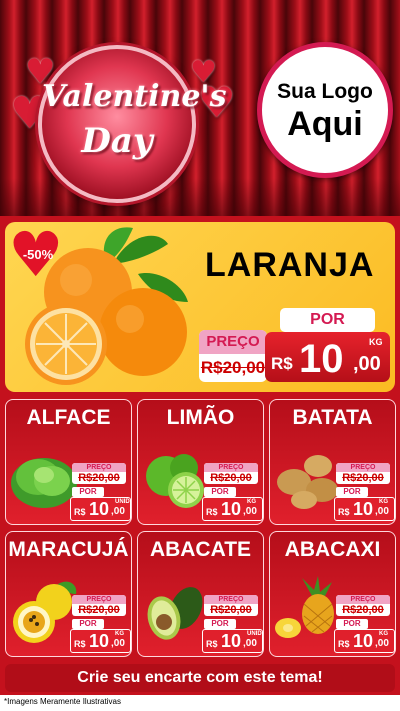  I want to click on cta-banner: Crie seu encarte com este tema!, so click(200, 678).